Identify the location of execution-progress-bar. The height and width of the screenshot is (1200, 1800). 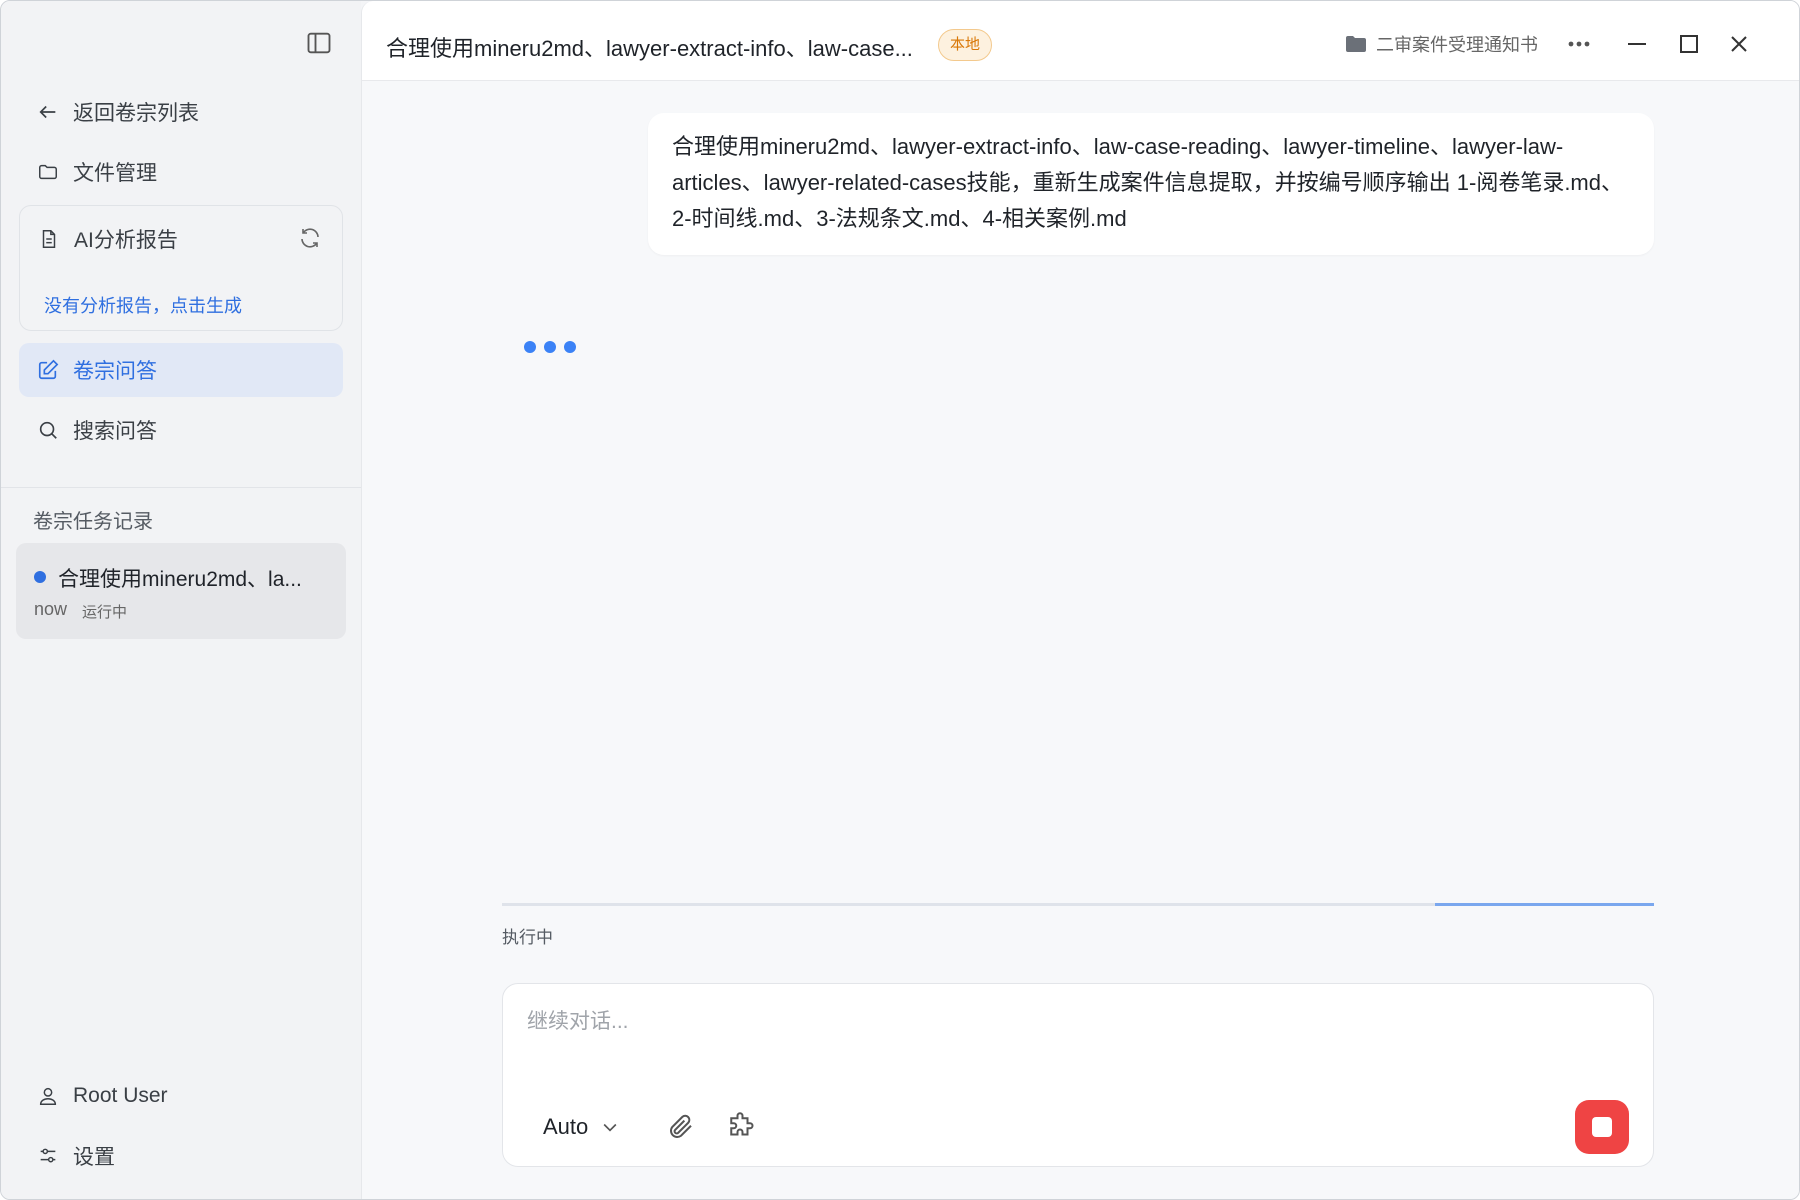
(1078, 904).